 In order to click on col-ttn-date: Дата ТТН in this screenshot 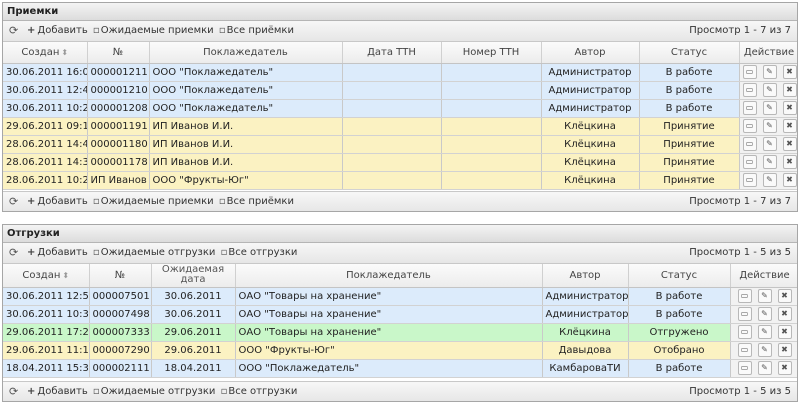, I will do `click(392, 53)`.